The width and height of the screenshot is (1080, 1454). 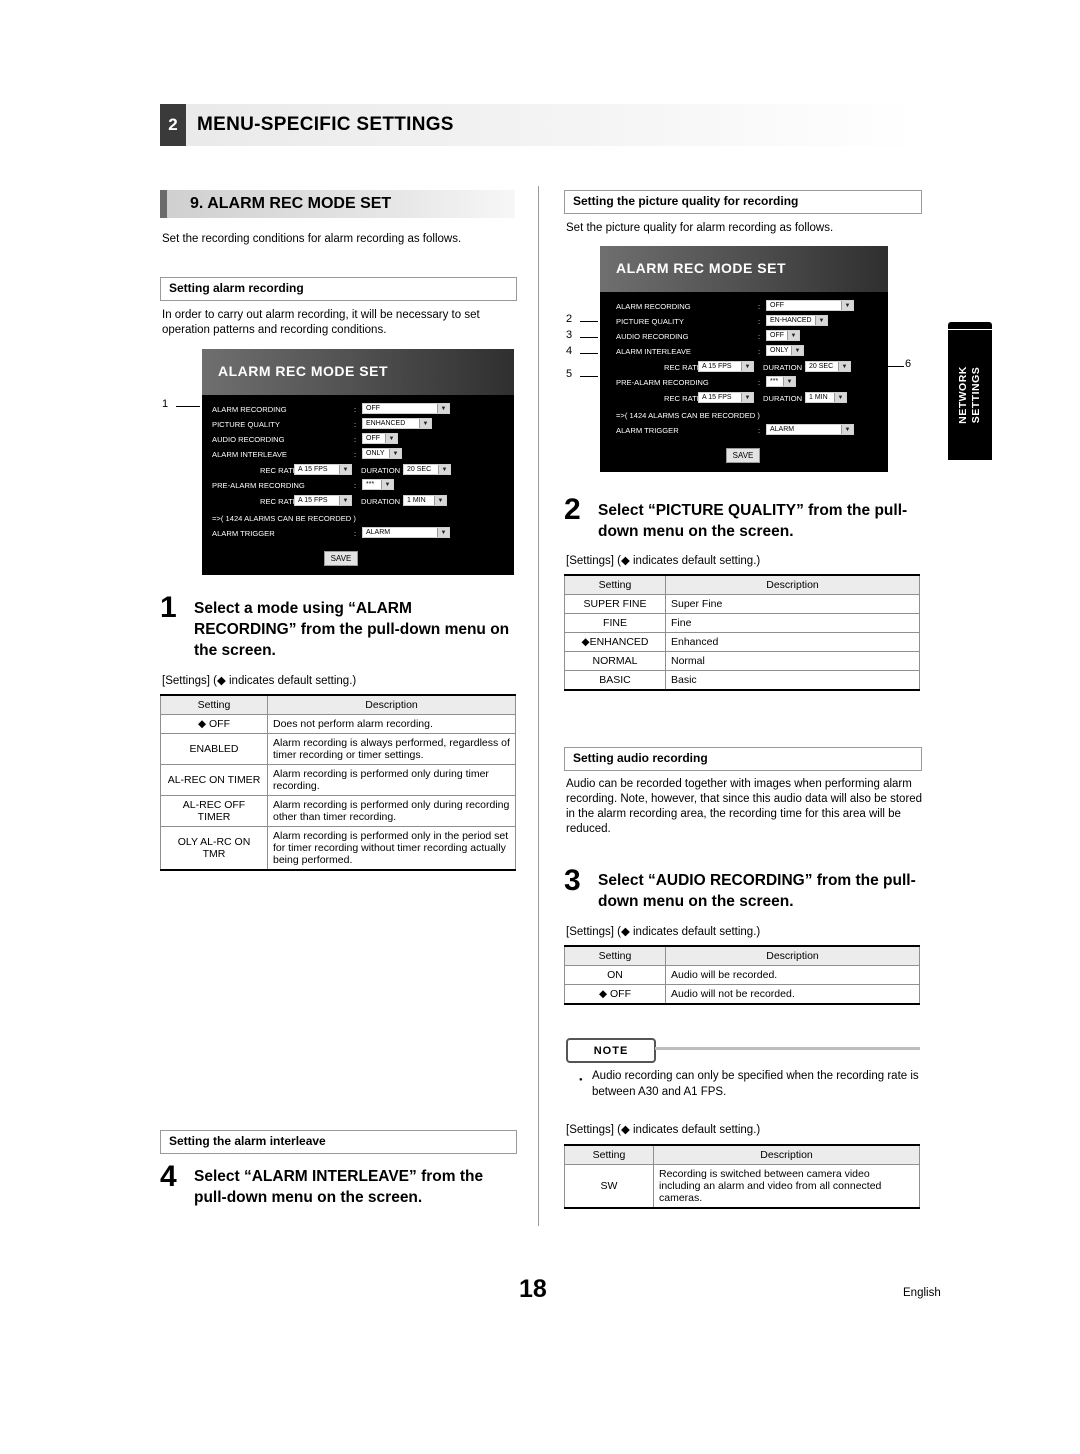 I want to click on step-2-number: 2, so click(x=572, y=509).